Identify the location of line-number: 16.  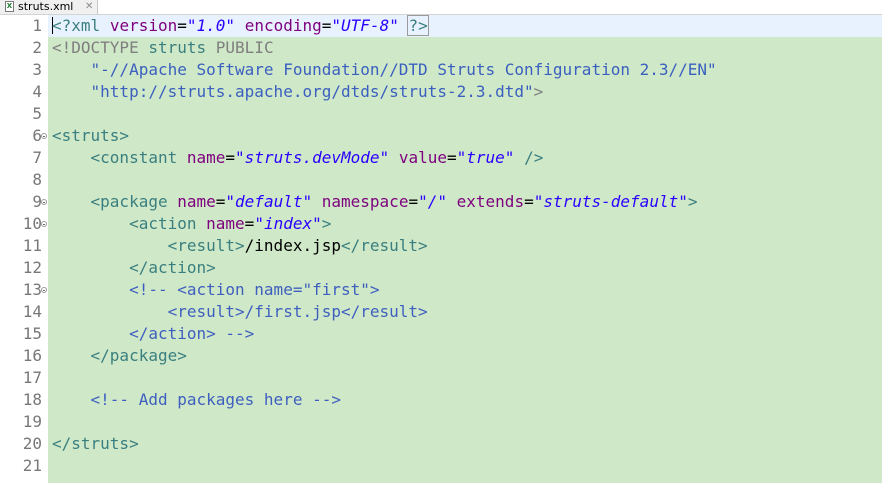
(32, 355).